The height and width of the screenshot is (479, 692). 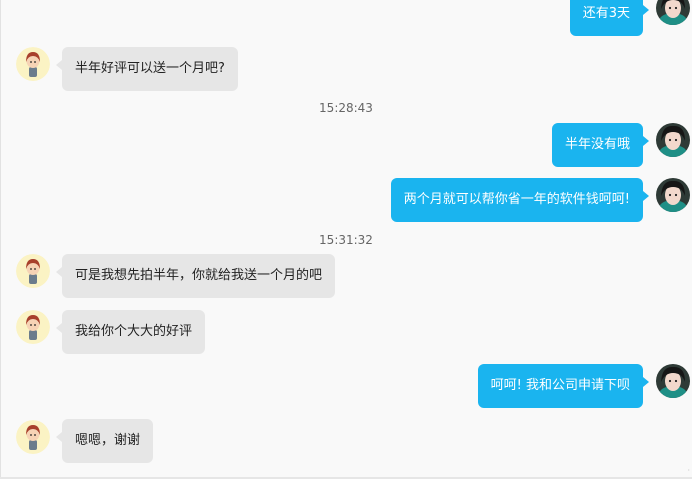 What do you see at coordinates (130, 332) in the screenshot?
I see `message-bubble-incoming: 我给你个大大的好评` at bounding box center [130, 332].